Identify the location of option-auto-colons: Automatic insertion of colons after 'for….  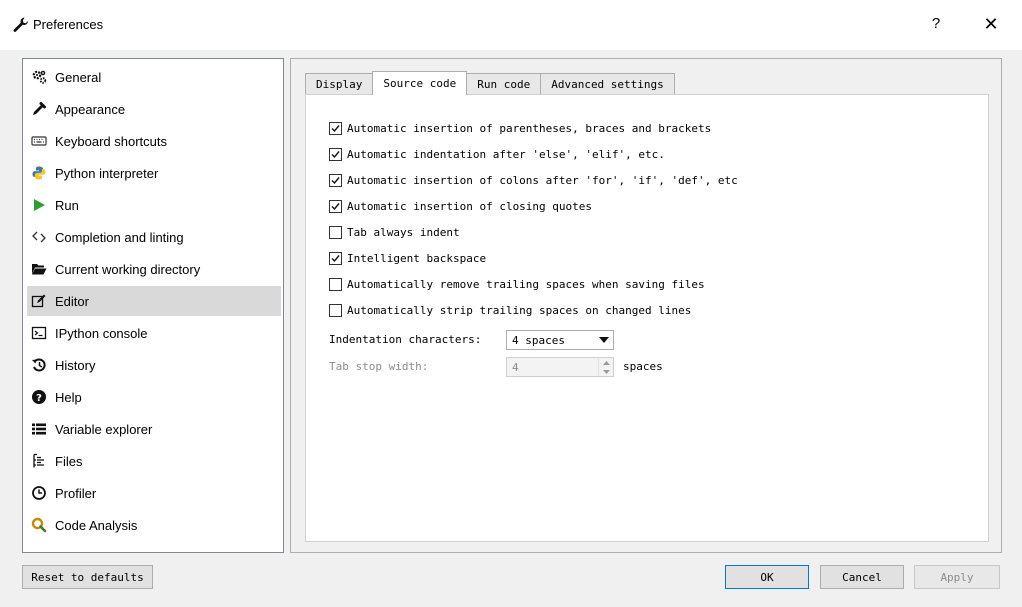
(533, 180).